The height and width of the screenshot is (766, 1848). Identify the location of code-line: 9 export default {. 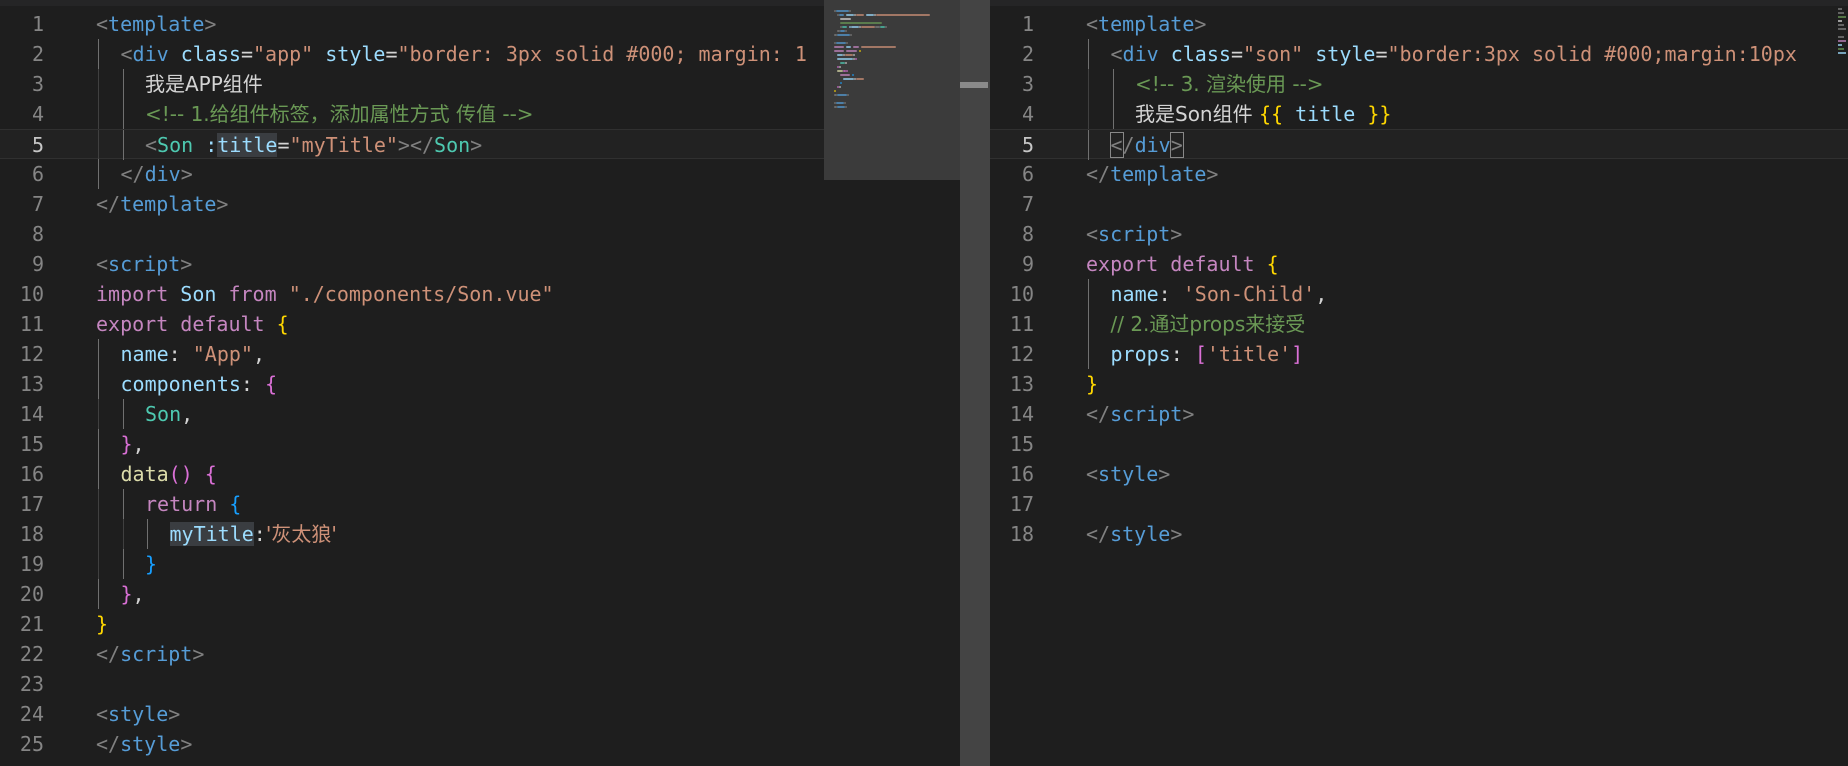
(1419, 264).